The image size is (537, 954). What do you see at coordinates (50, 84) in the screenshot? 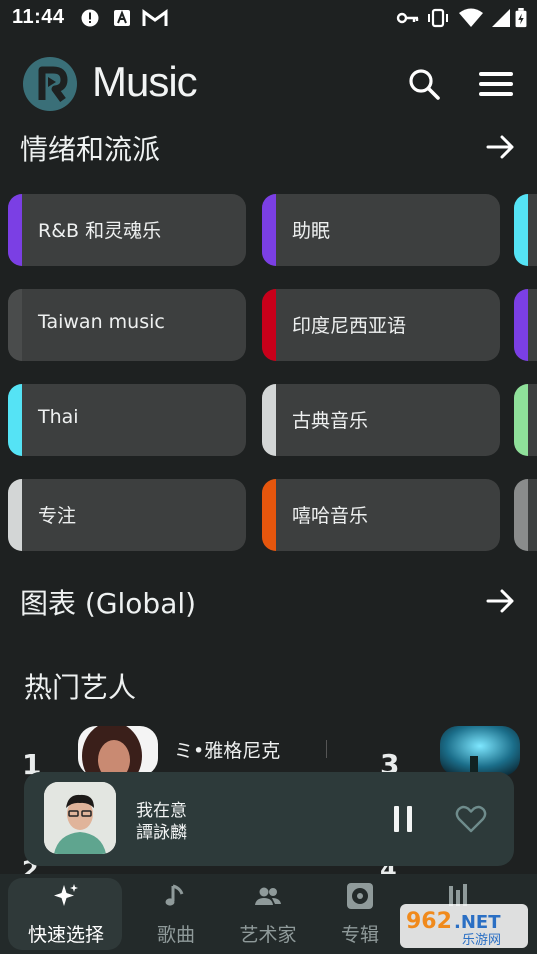
I see `app-logo-icon` at bounding box center [50, 84].